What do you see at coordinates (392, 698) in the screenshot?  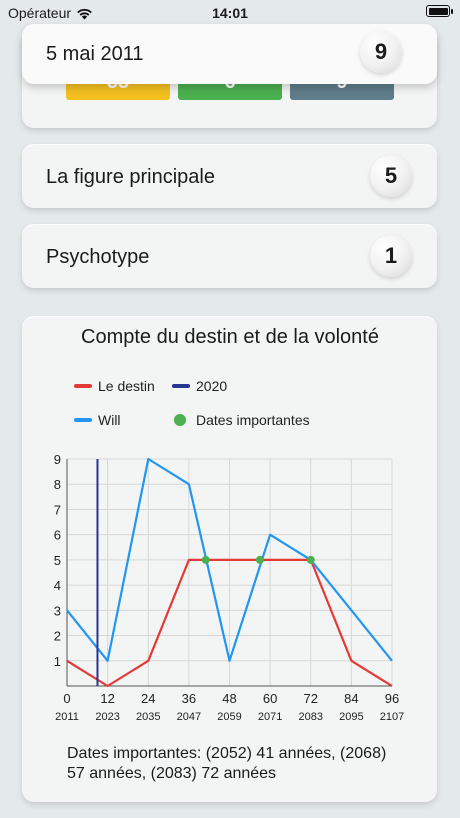 I see `x-tick-label: 96` at bounding box center [392, 698].